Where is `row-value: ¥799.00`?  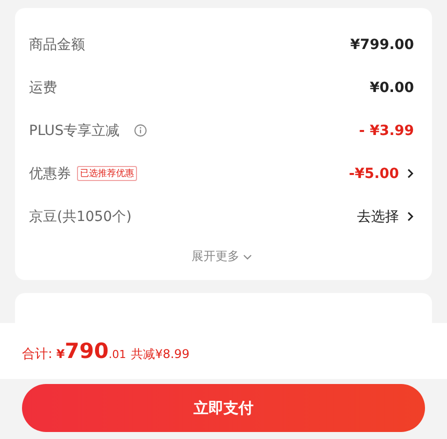 row-value: ¥799.00 is located at coordinates (382, 44).